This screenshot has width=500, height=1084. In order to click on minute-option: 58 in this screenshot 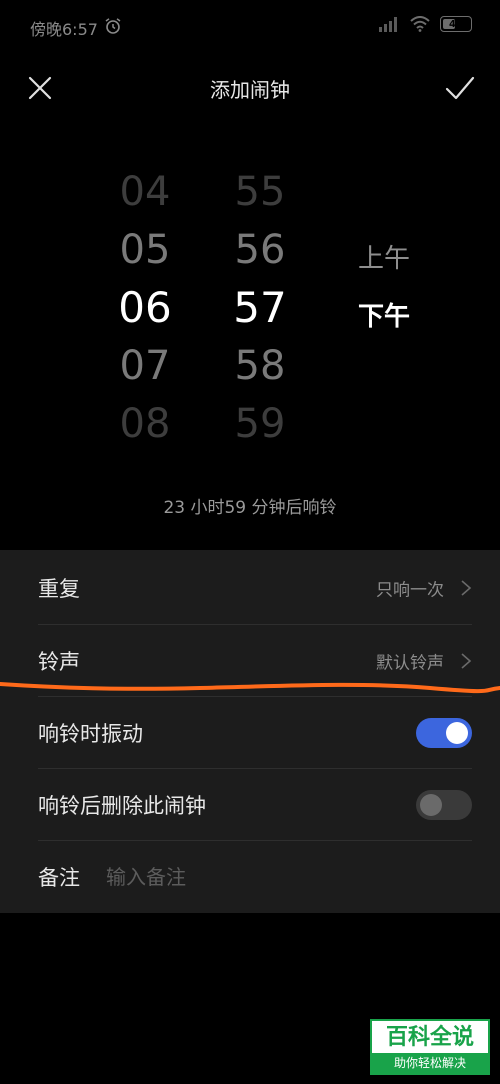, I will do `click(260, 366)`.